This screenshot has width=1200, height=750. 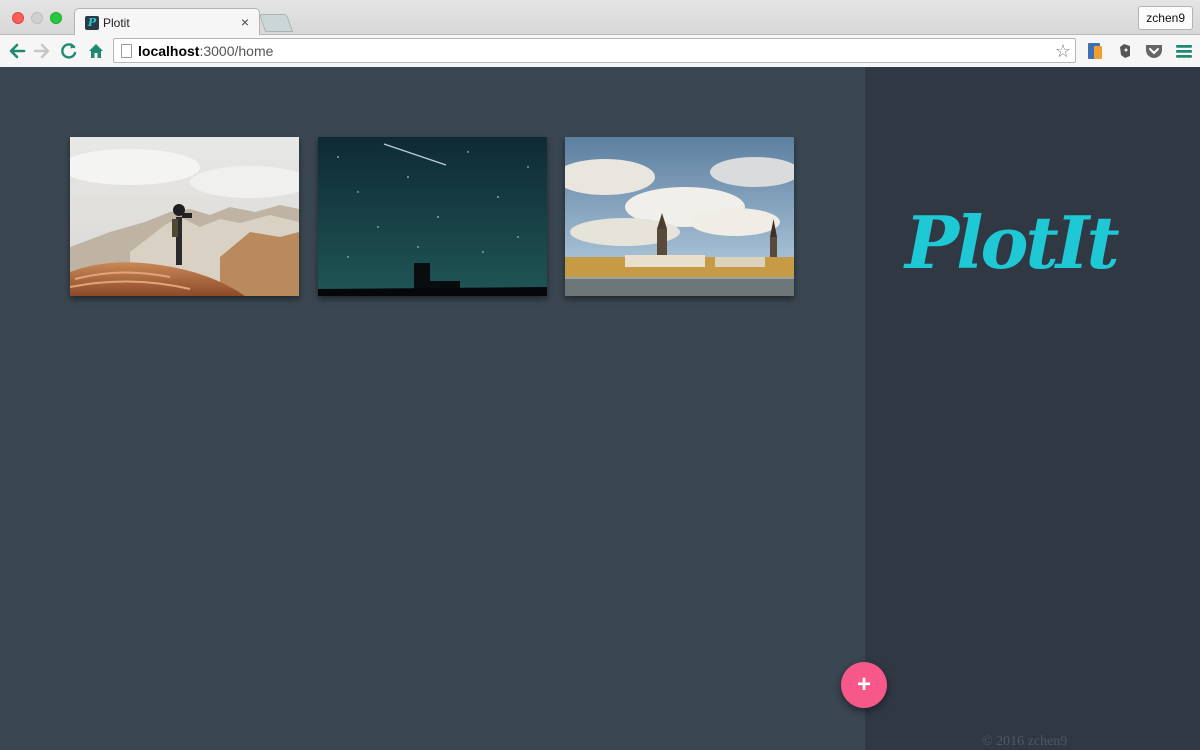 What do you see at coordinates (126, 51) in the screenshot?
I see `page-icon` at bounding box center [126, 51].